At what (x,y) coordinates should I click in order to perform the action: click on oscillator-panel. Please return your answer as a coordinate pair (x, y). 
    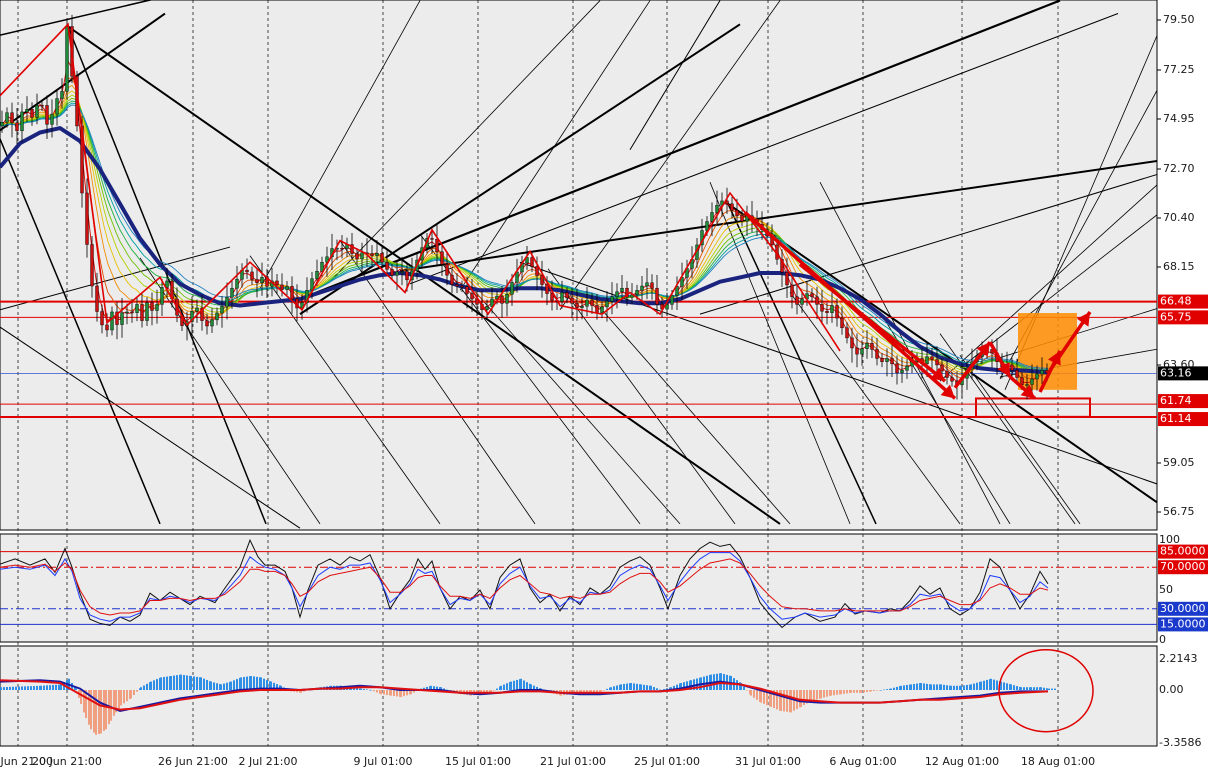
    Looking at the image, I should click on (579, 588).